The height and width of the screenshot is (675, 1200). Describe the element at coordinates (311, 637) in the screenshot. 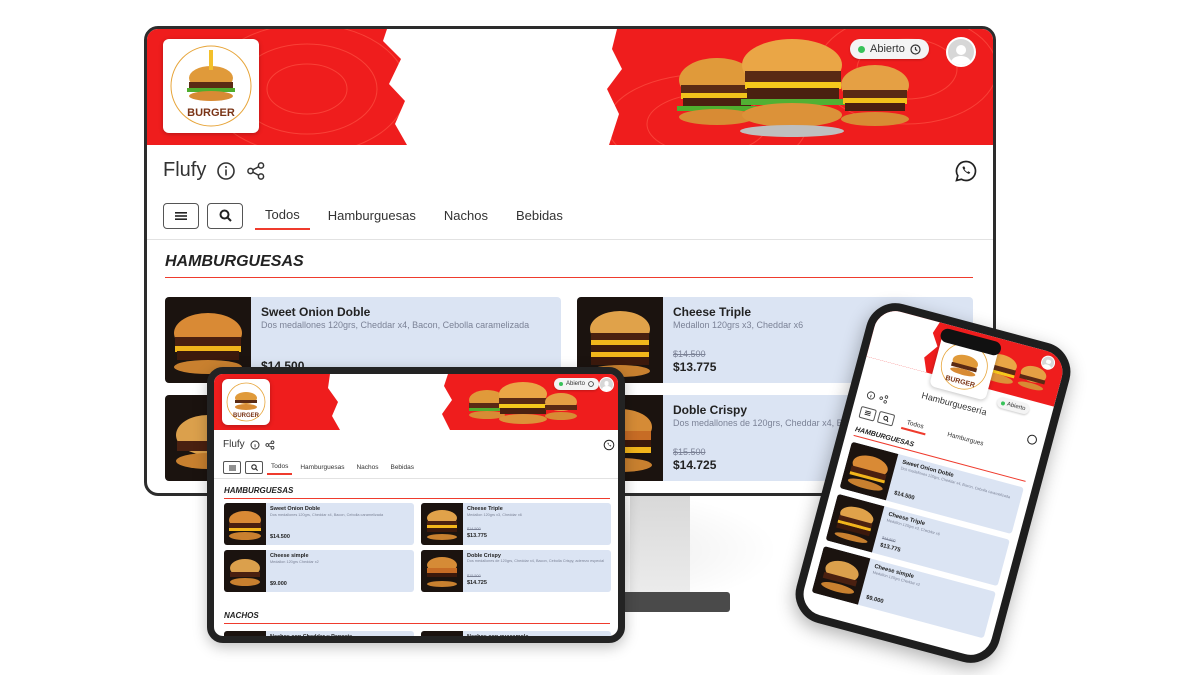

I see `product-name: Nachos con Cheddar y Panceta` at that location.